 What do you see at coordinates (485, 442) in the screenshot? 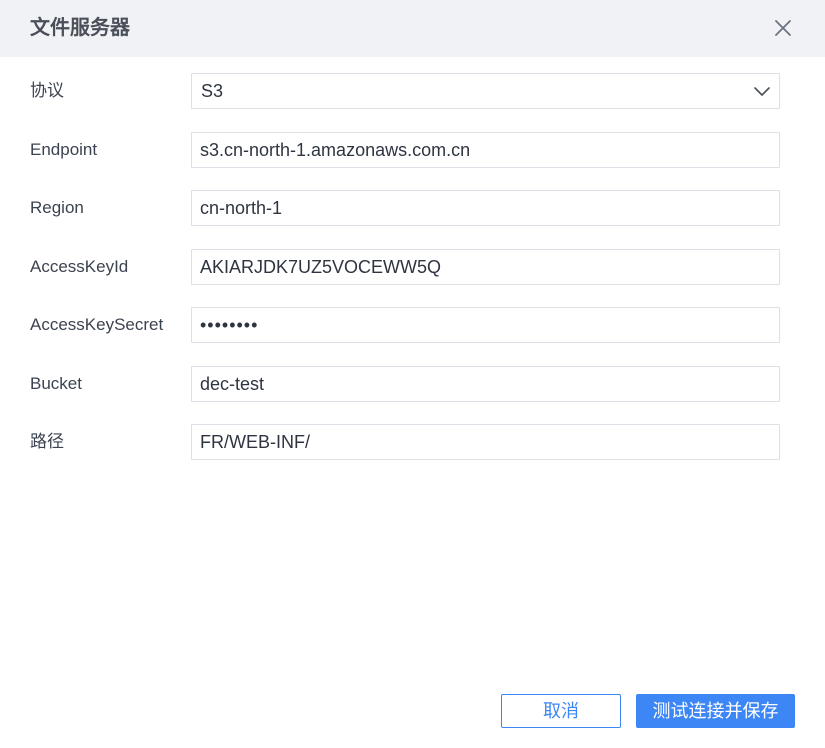
I see `path-field: FR/WEB-INF/` at bounding box center [485, 442].